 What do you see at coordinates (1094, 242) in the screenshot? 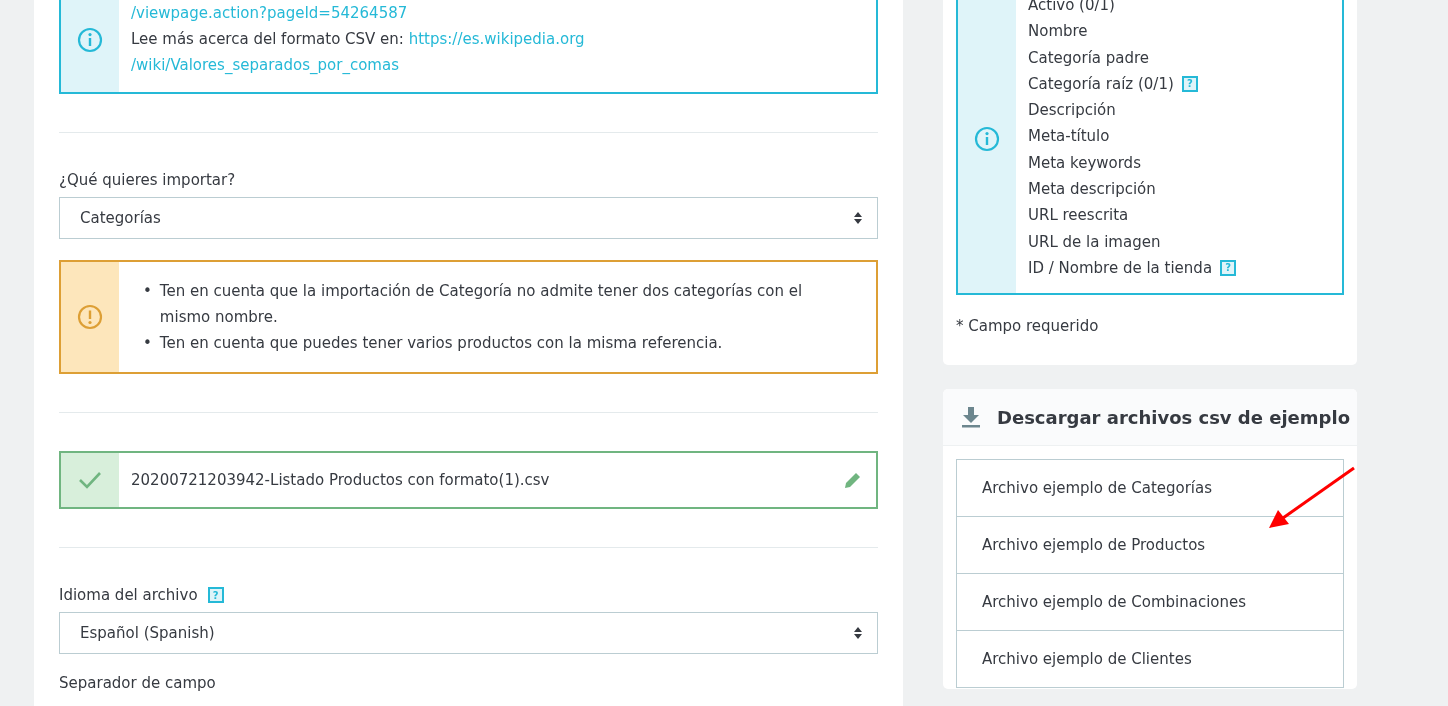
I see `field-name: URL de la imagen` at bounding box center [1094, 242].